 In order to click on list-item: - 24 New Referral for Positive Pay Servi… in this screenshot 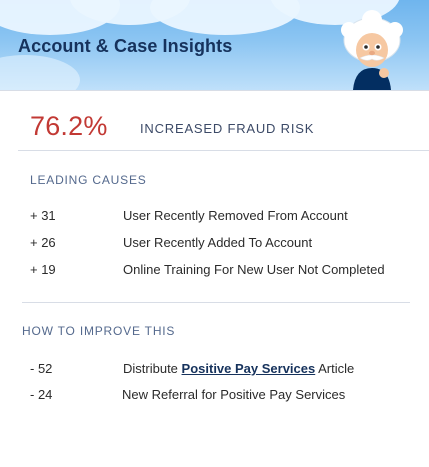, I will do `click(214, 397)`.